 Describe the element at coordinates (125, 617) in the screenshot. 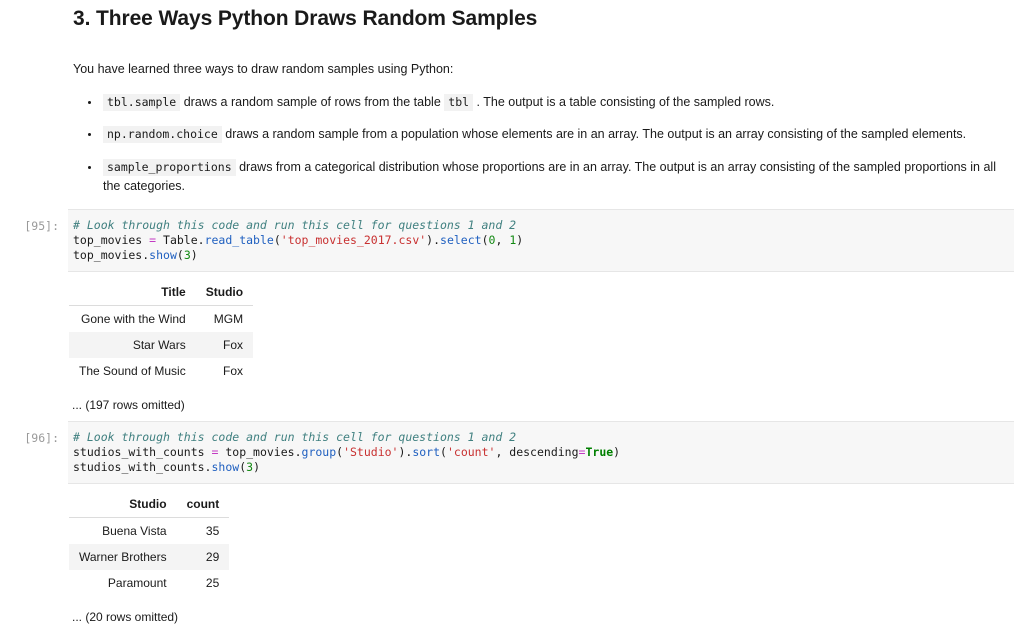

I see `rows-omitted-note: ... (20 rows omitted)` at that location.